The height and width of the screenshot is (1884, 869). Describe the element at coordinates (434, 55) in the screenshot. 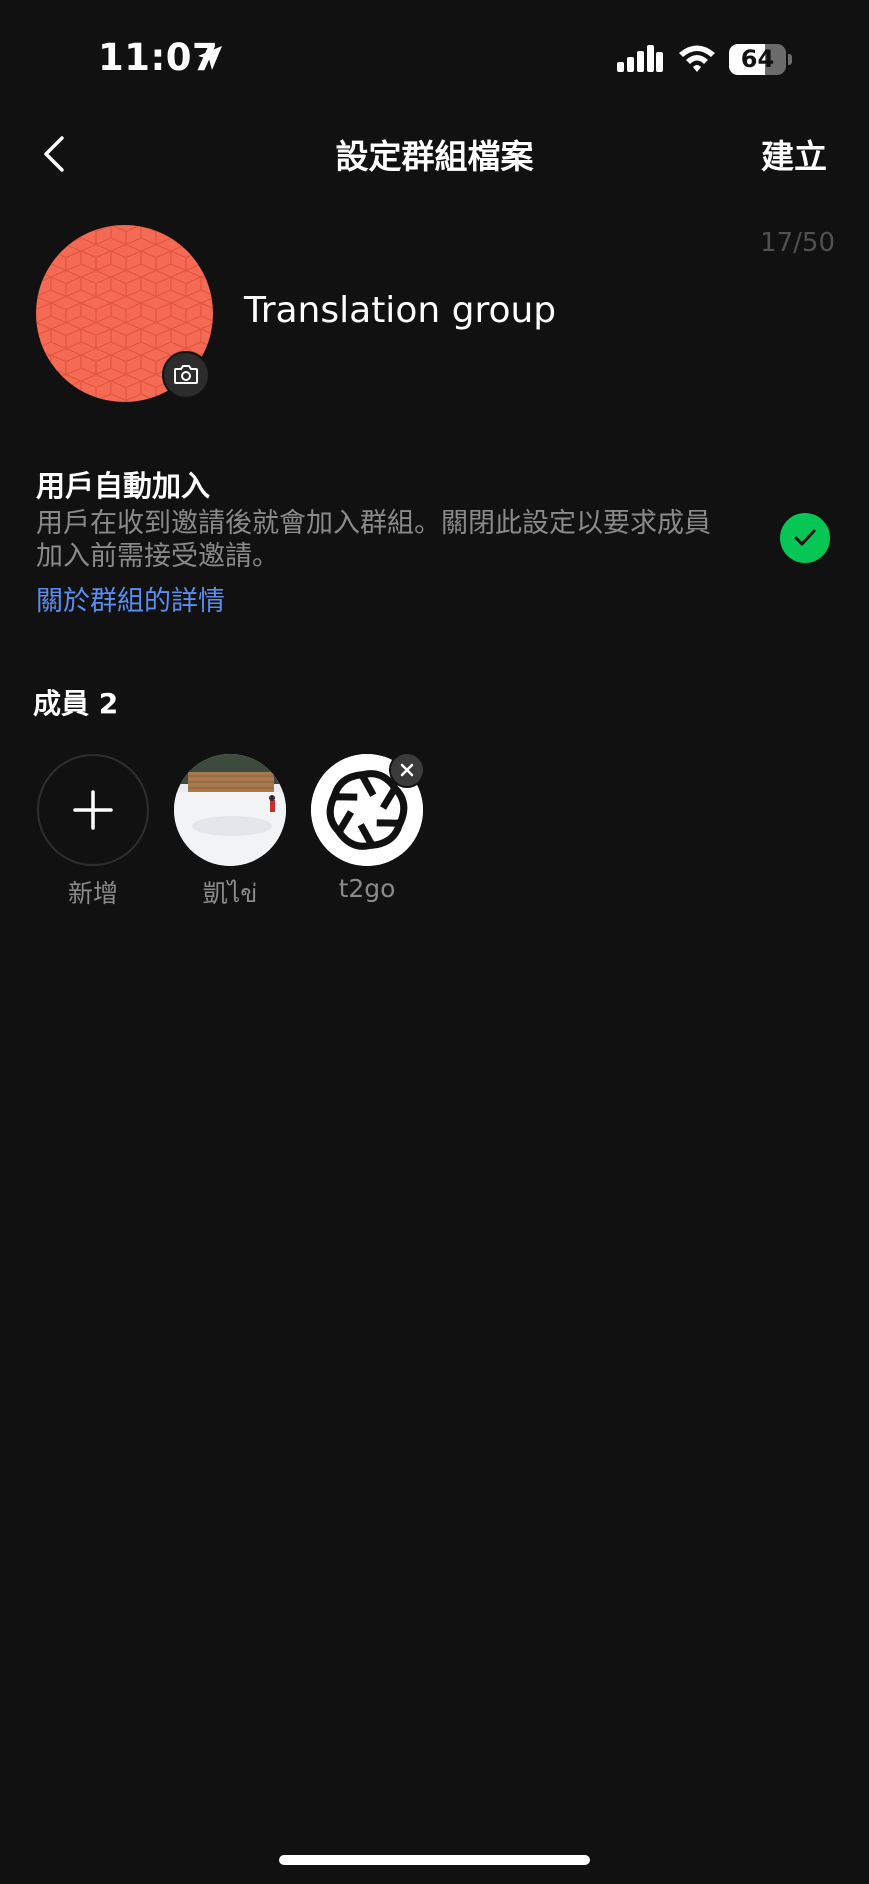

I see `status-bar: 11:07 64` at that location.